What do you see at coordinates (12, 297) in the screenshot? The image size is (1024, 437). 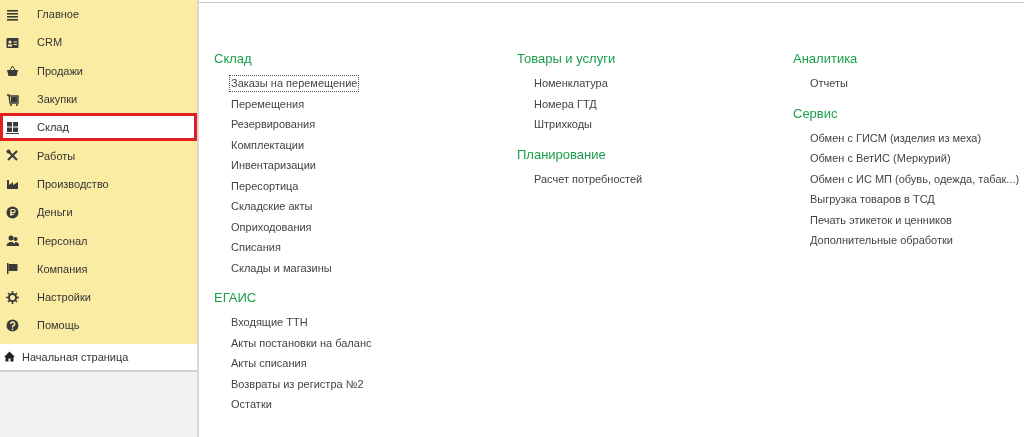 I see `settings-icon` at bounding box center [12, 297].